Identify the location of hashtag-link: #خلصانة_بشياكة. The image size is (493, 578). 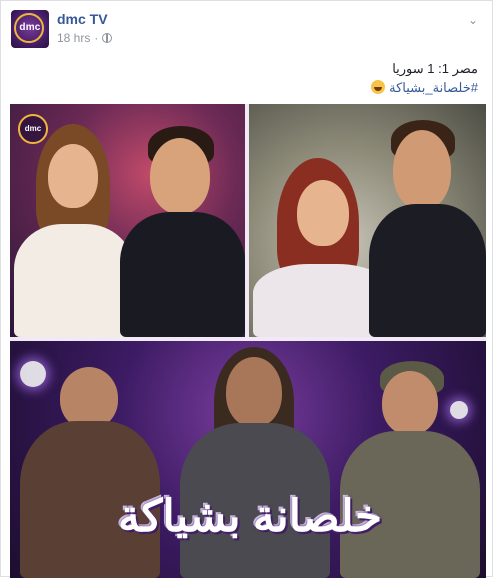
(433, 87).